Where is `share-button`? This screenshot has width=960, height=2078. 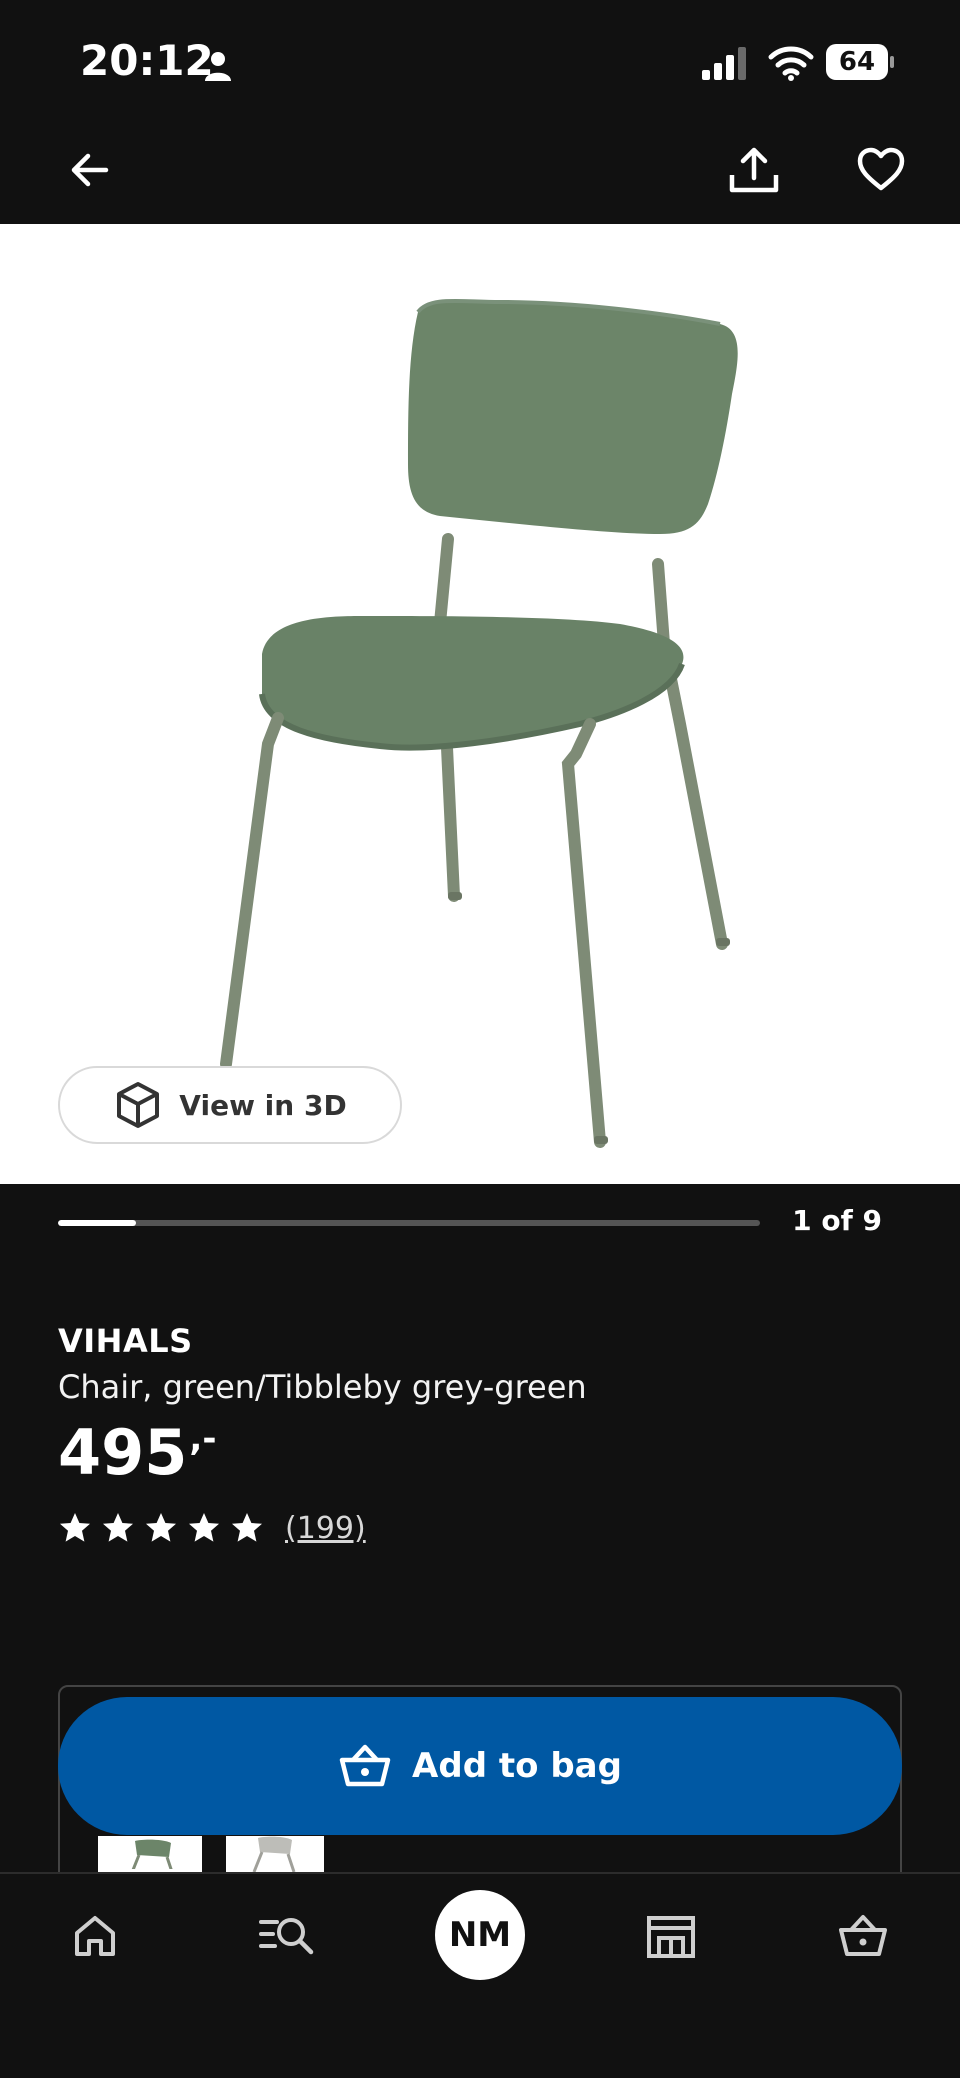
share-button is located at coordinates (754, 170).